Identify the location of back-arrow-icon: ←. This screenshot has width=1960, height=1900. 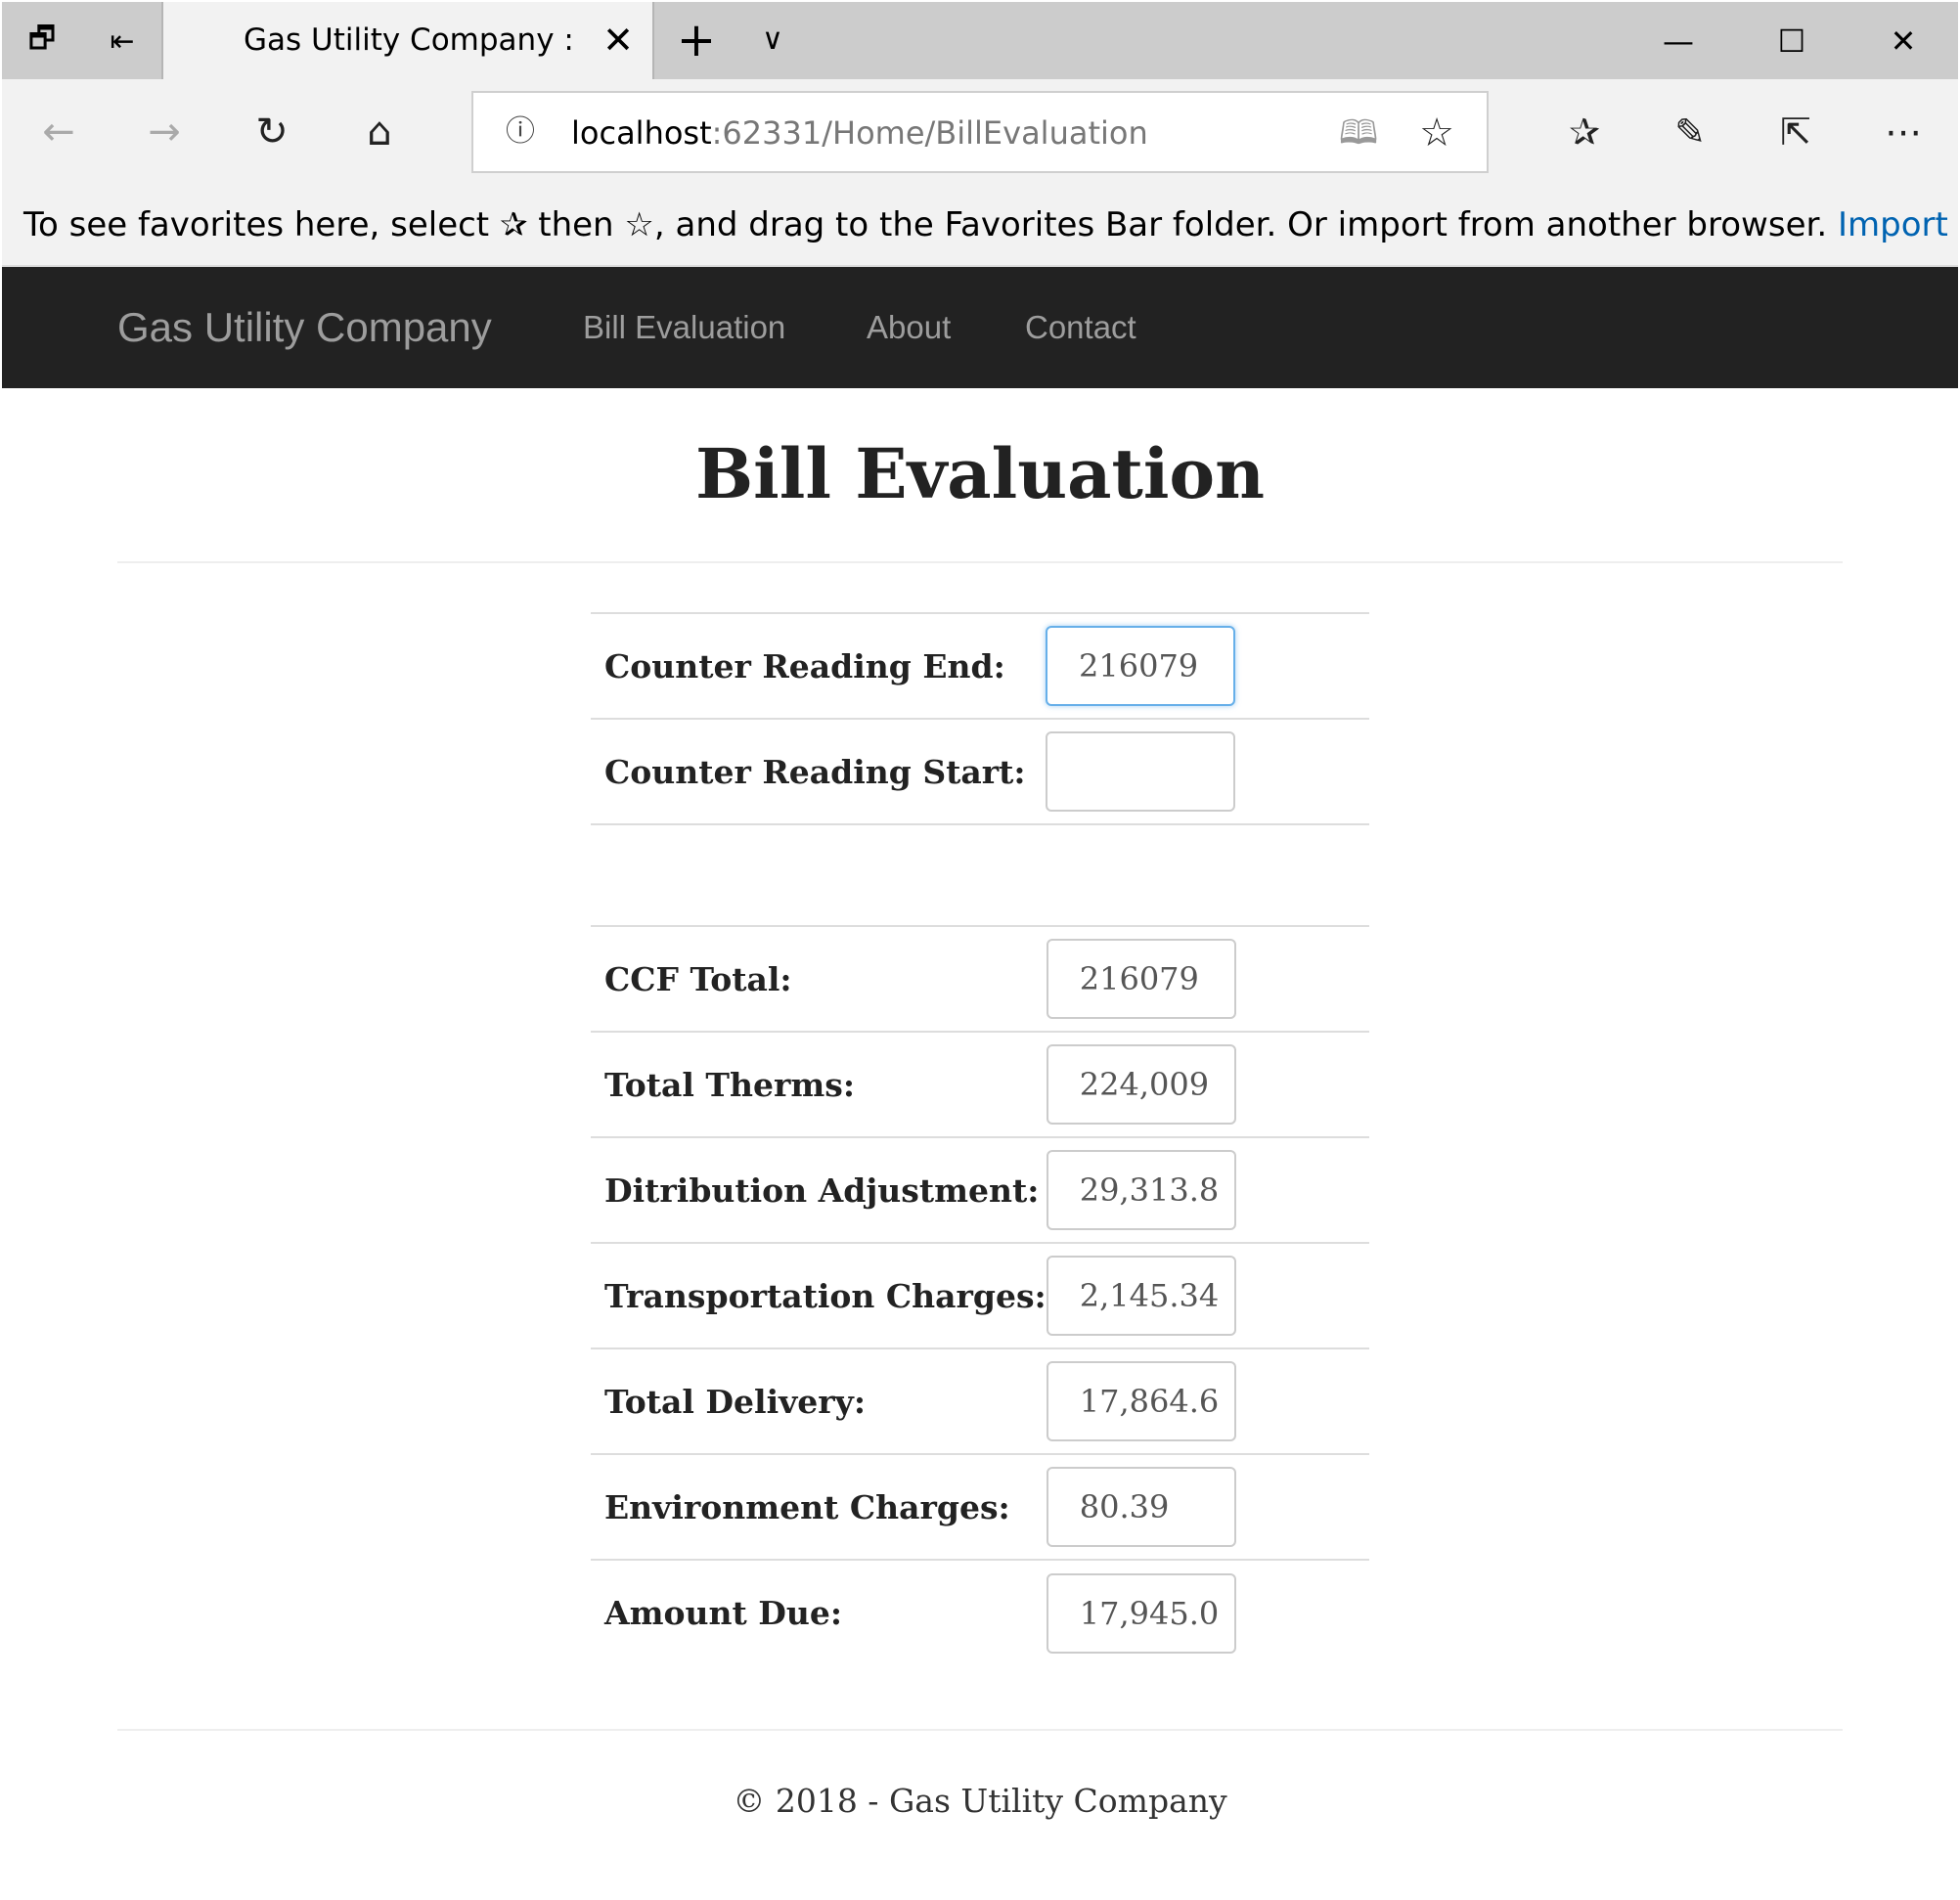
(58, 132).